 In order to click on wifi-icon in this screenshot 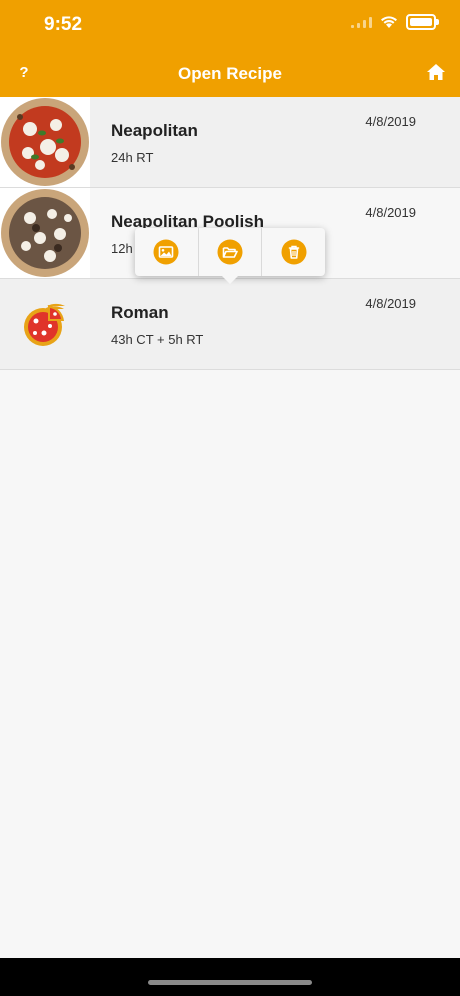, I will do `click(389, 22)`.